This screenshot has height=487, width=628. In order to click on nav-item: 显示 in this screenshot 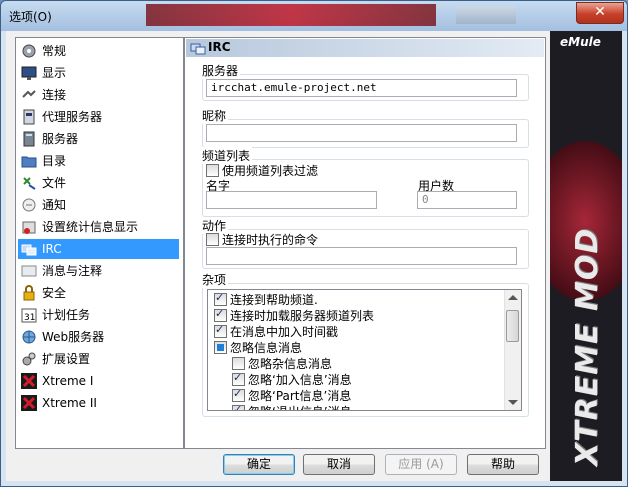, I will do `click(98, 73)`.